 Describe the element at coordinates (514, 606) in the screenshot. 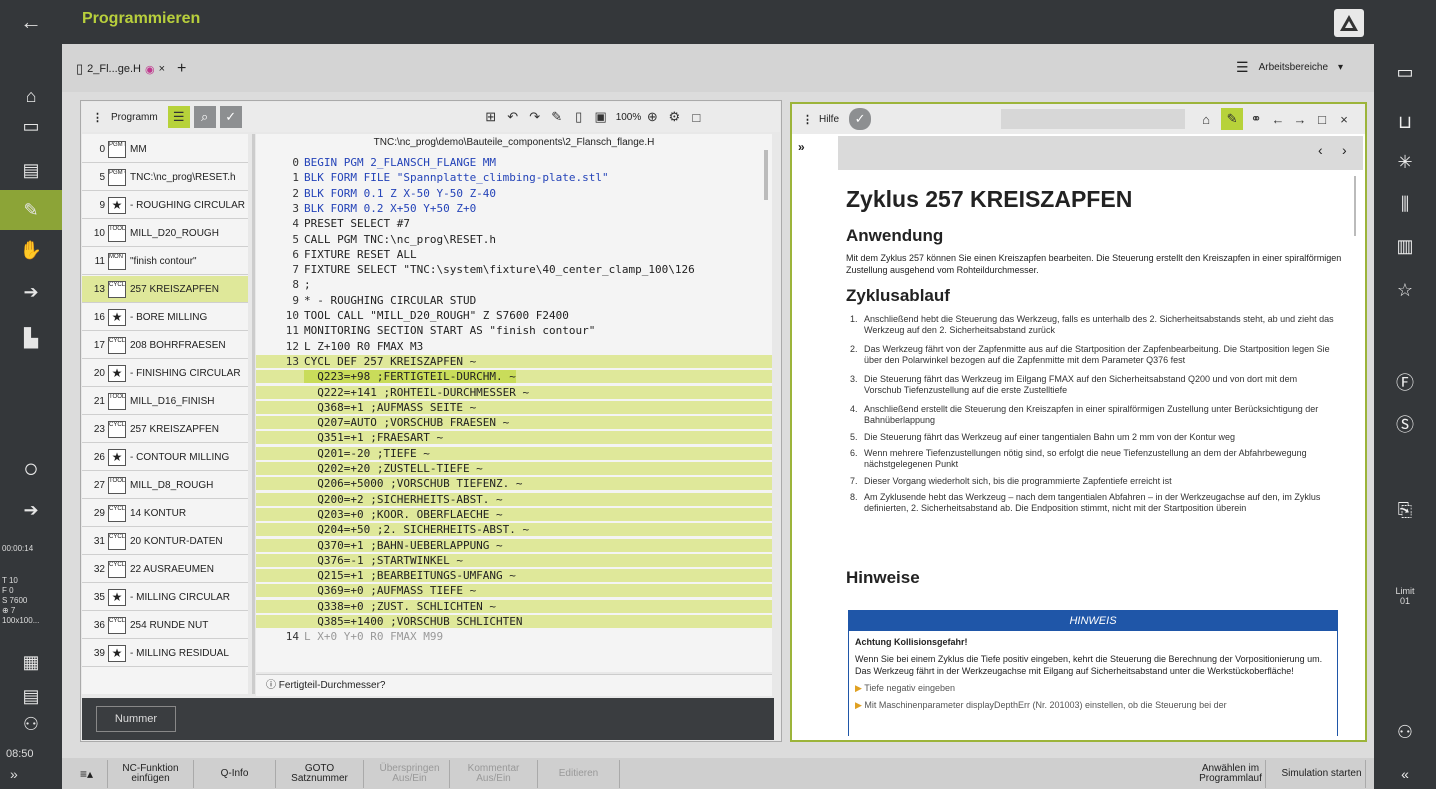

I see `code-line: Q338=+0 ;ZUST. SCHLICHTEN ~` at that location.